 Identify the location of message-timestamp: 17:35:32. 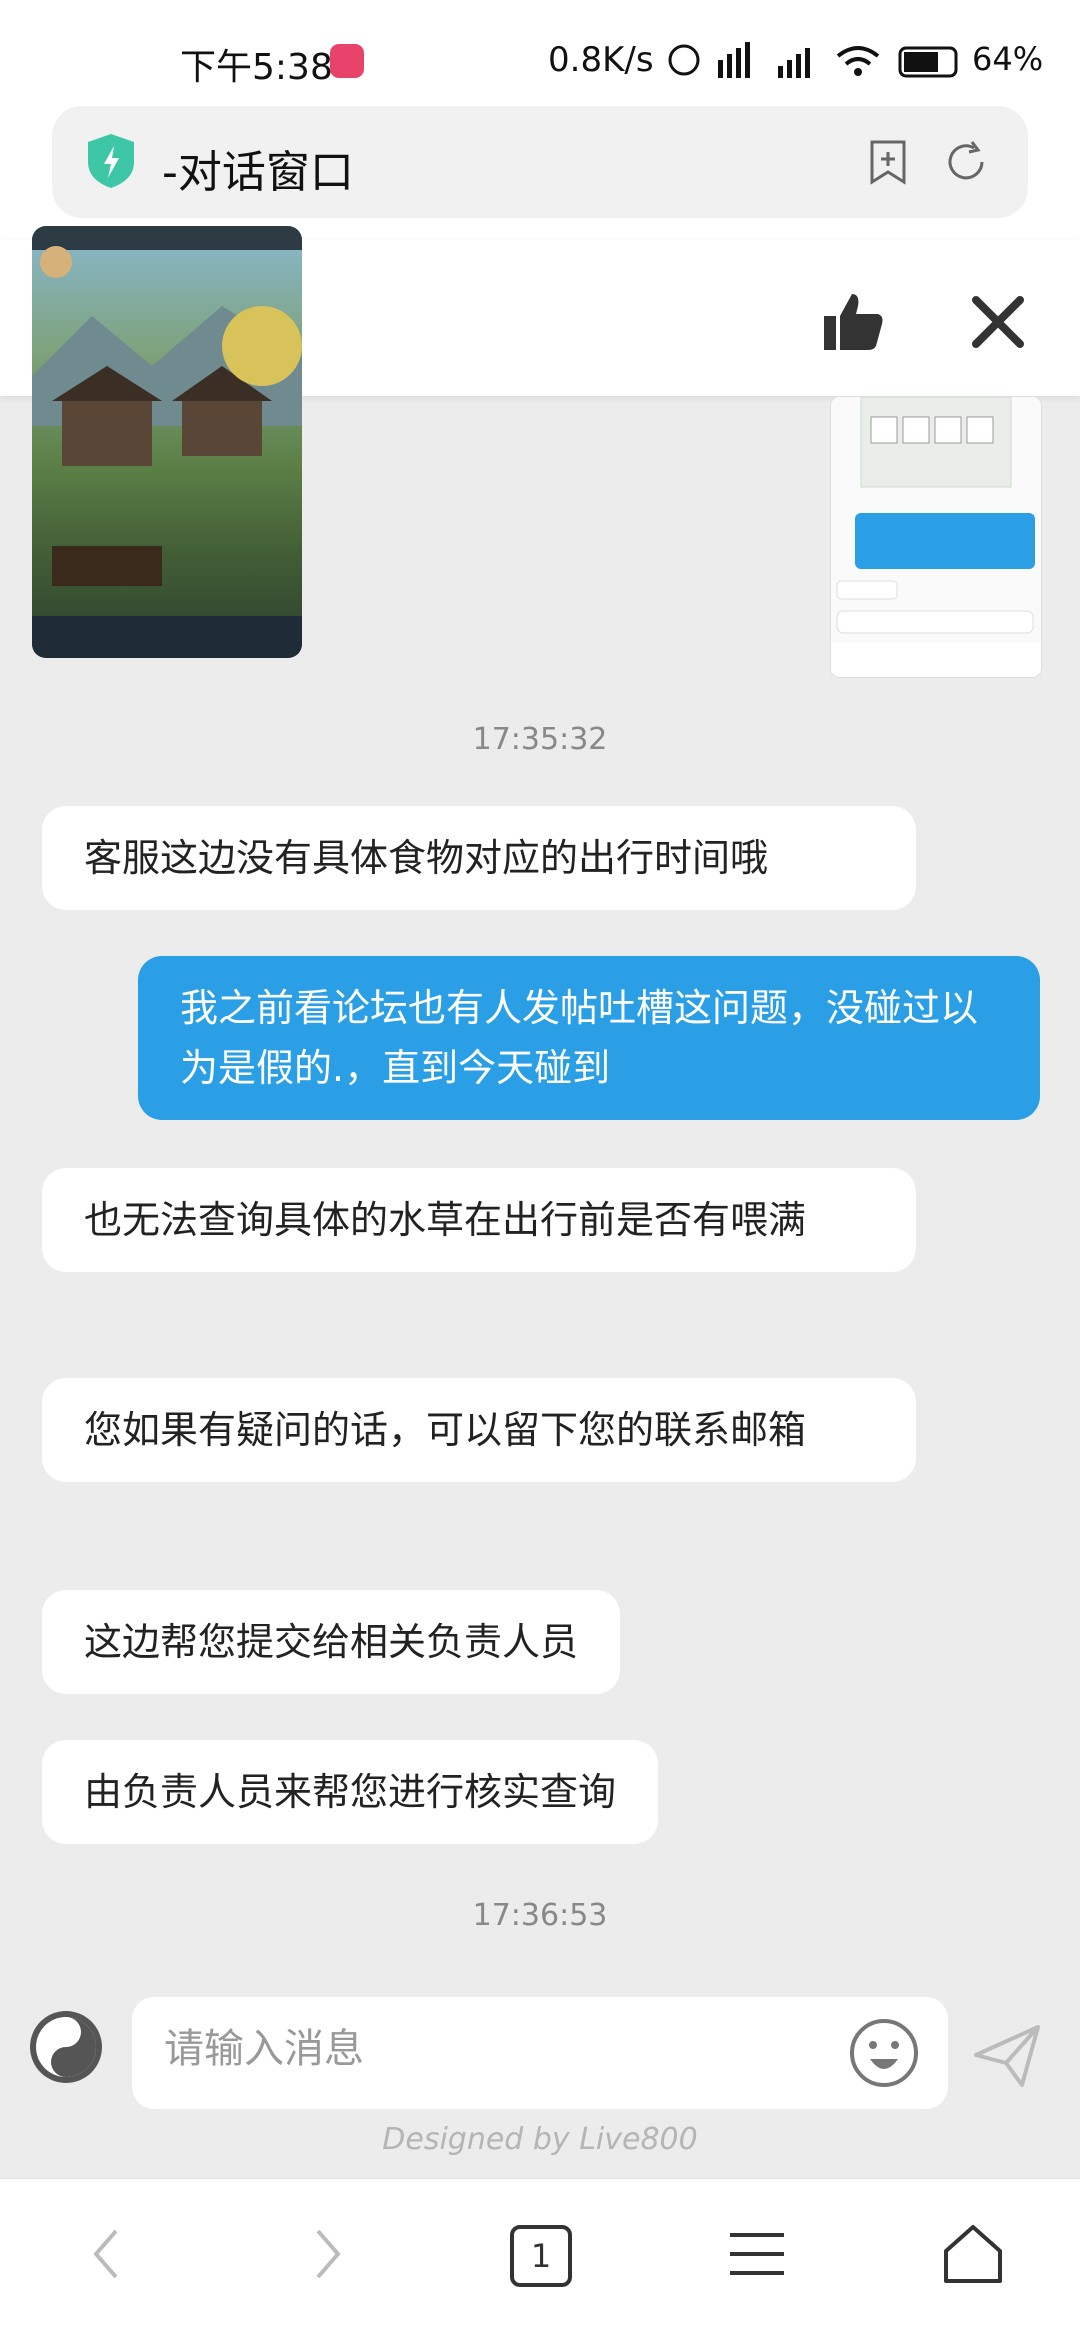
(540, 739).